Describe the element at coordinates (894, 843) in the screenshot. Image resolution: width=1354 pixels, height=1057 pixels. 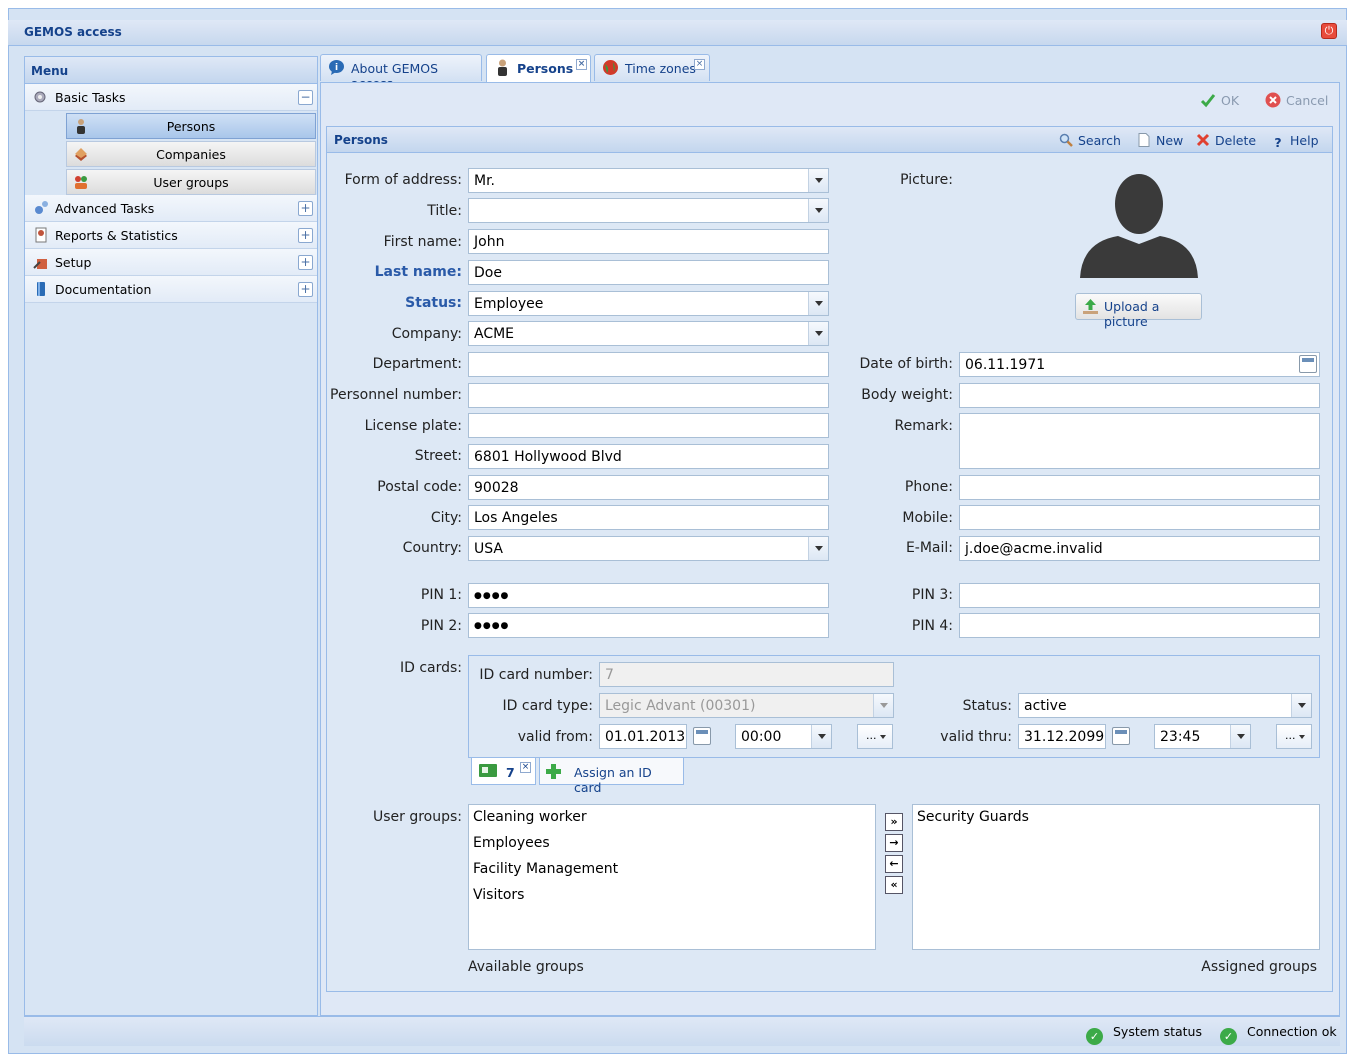
I see `add-group-icon: →` at that location.